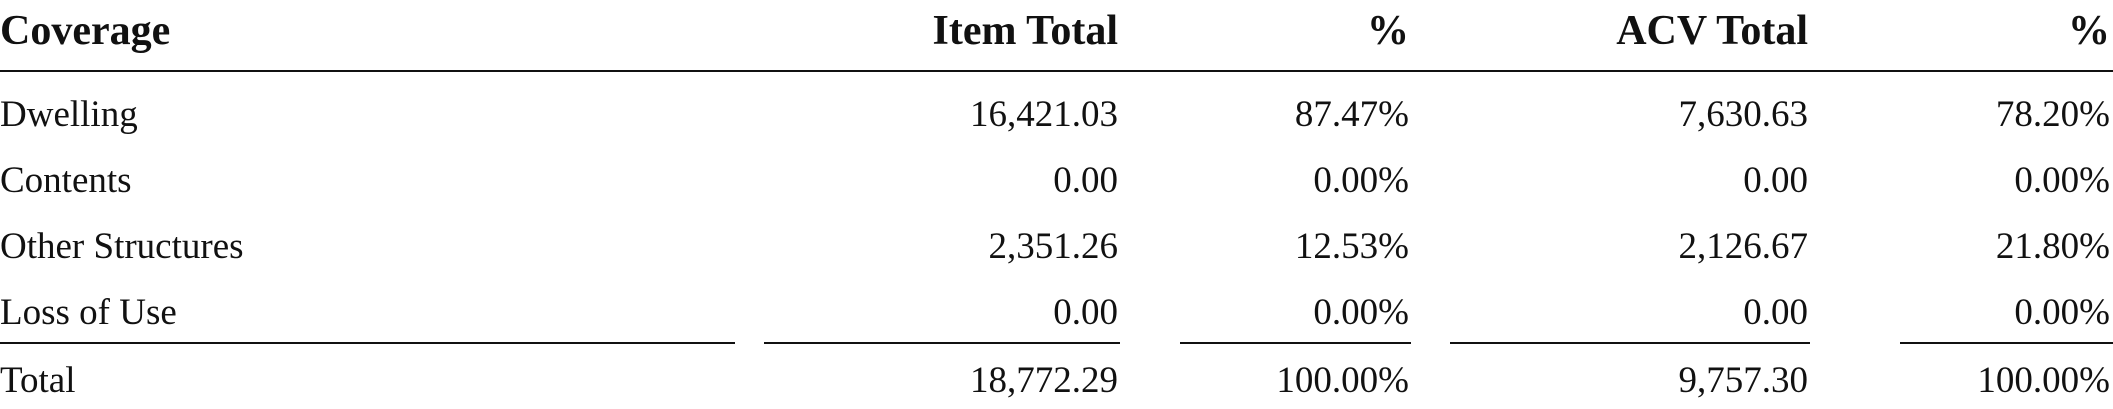 This screenshot has width=2113, height=409. I want to click on total-divider-coverage, so click(367, 343).